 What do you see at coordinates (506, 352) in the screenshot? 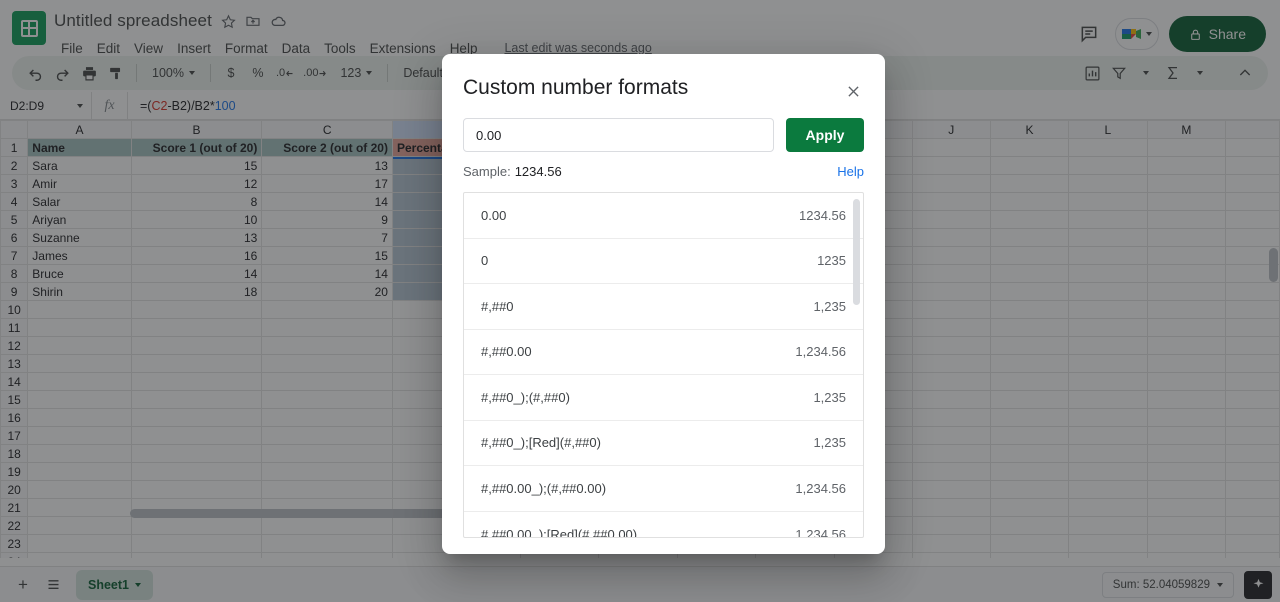
I see `format-pattern: #,##0.00` at bounding box center [506, 352].